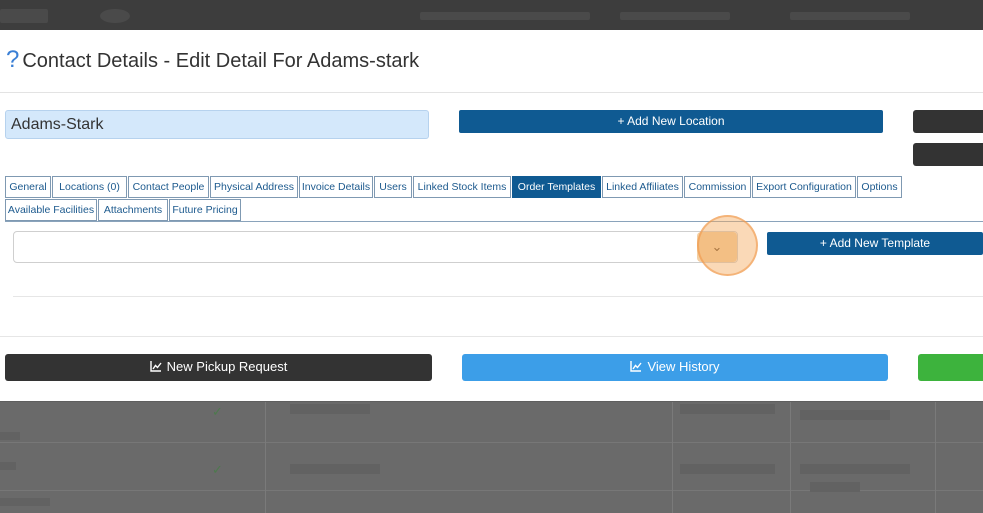 This screenshot has width=983, height=513. Describe the element at coordinates (556, 187) in the screenshot. I see `tab-order-templates: Order Templates` at that location.